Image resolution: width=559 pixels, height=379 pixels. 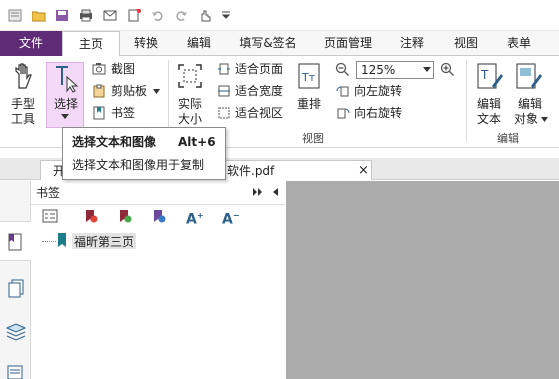 I want to click on actual-size-icon, so click(x=190, y=76).